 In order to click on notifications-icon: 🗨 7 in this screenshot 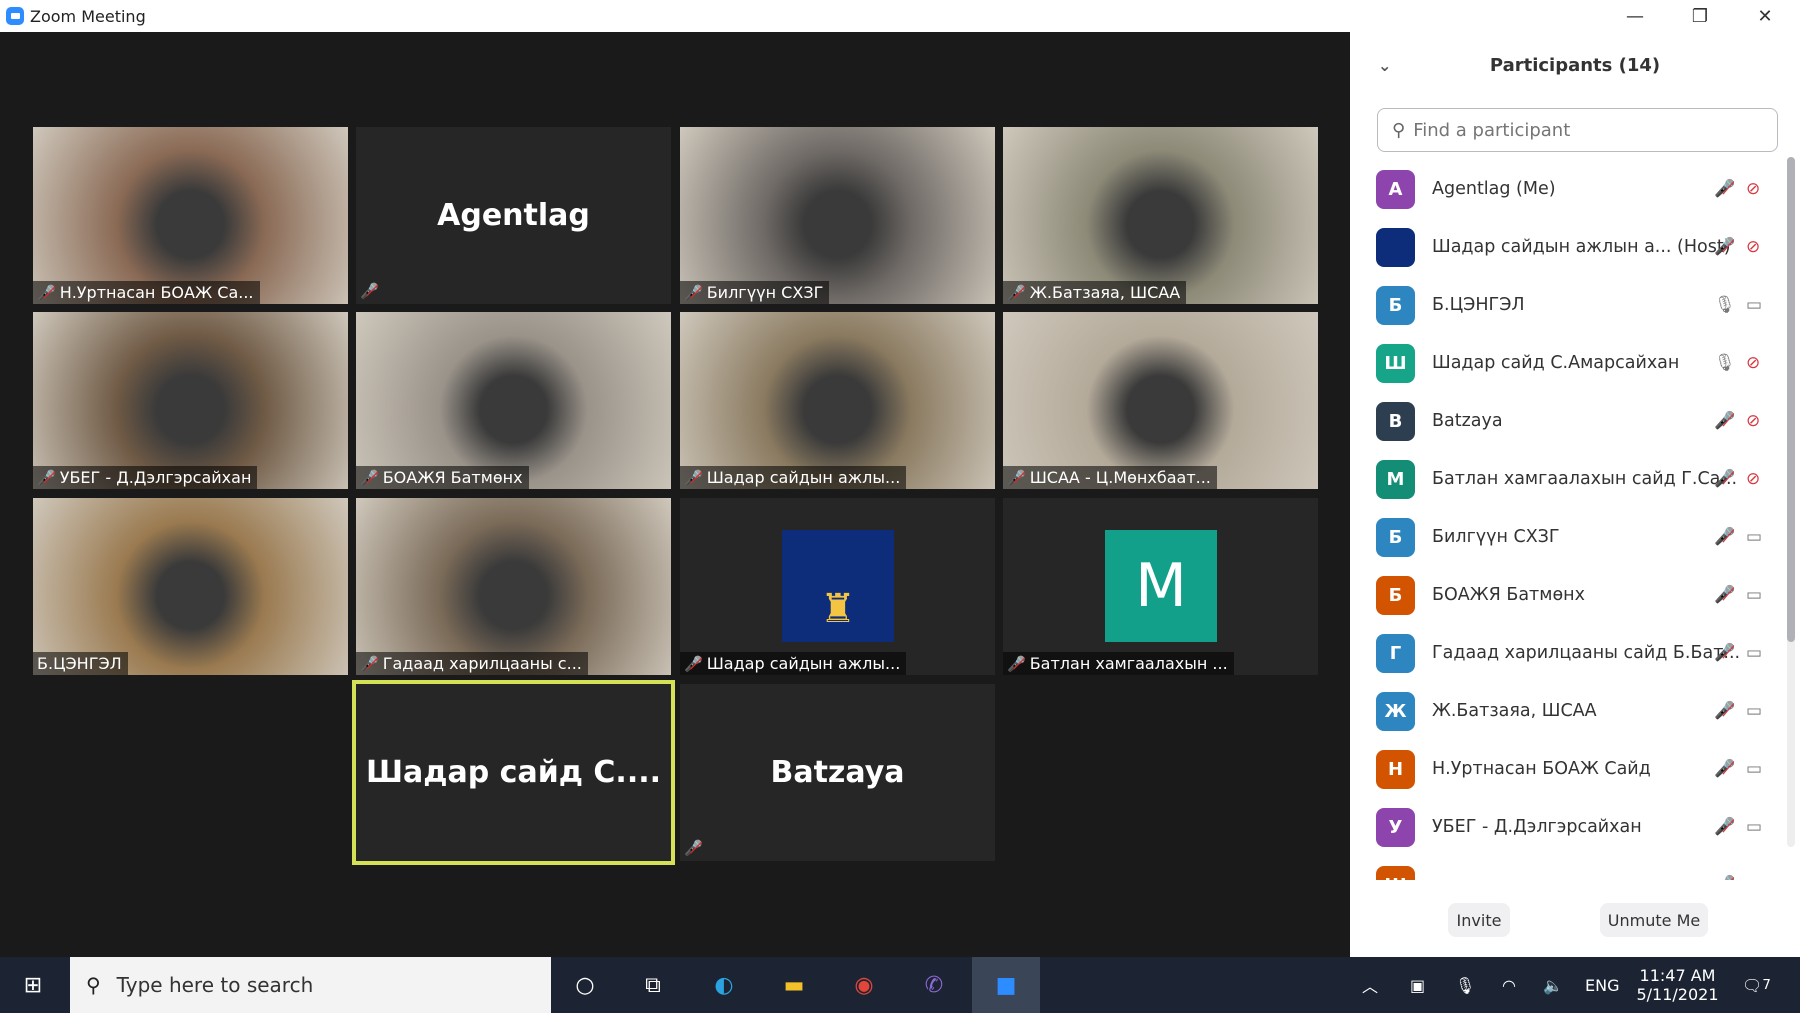, I will do `click(1756, 985)`.